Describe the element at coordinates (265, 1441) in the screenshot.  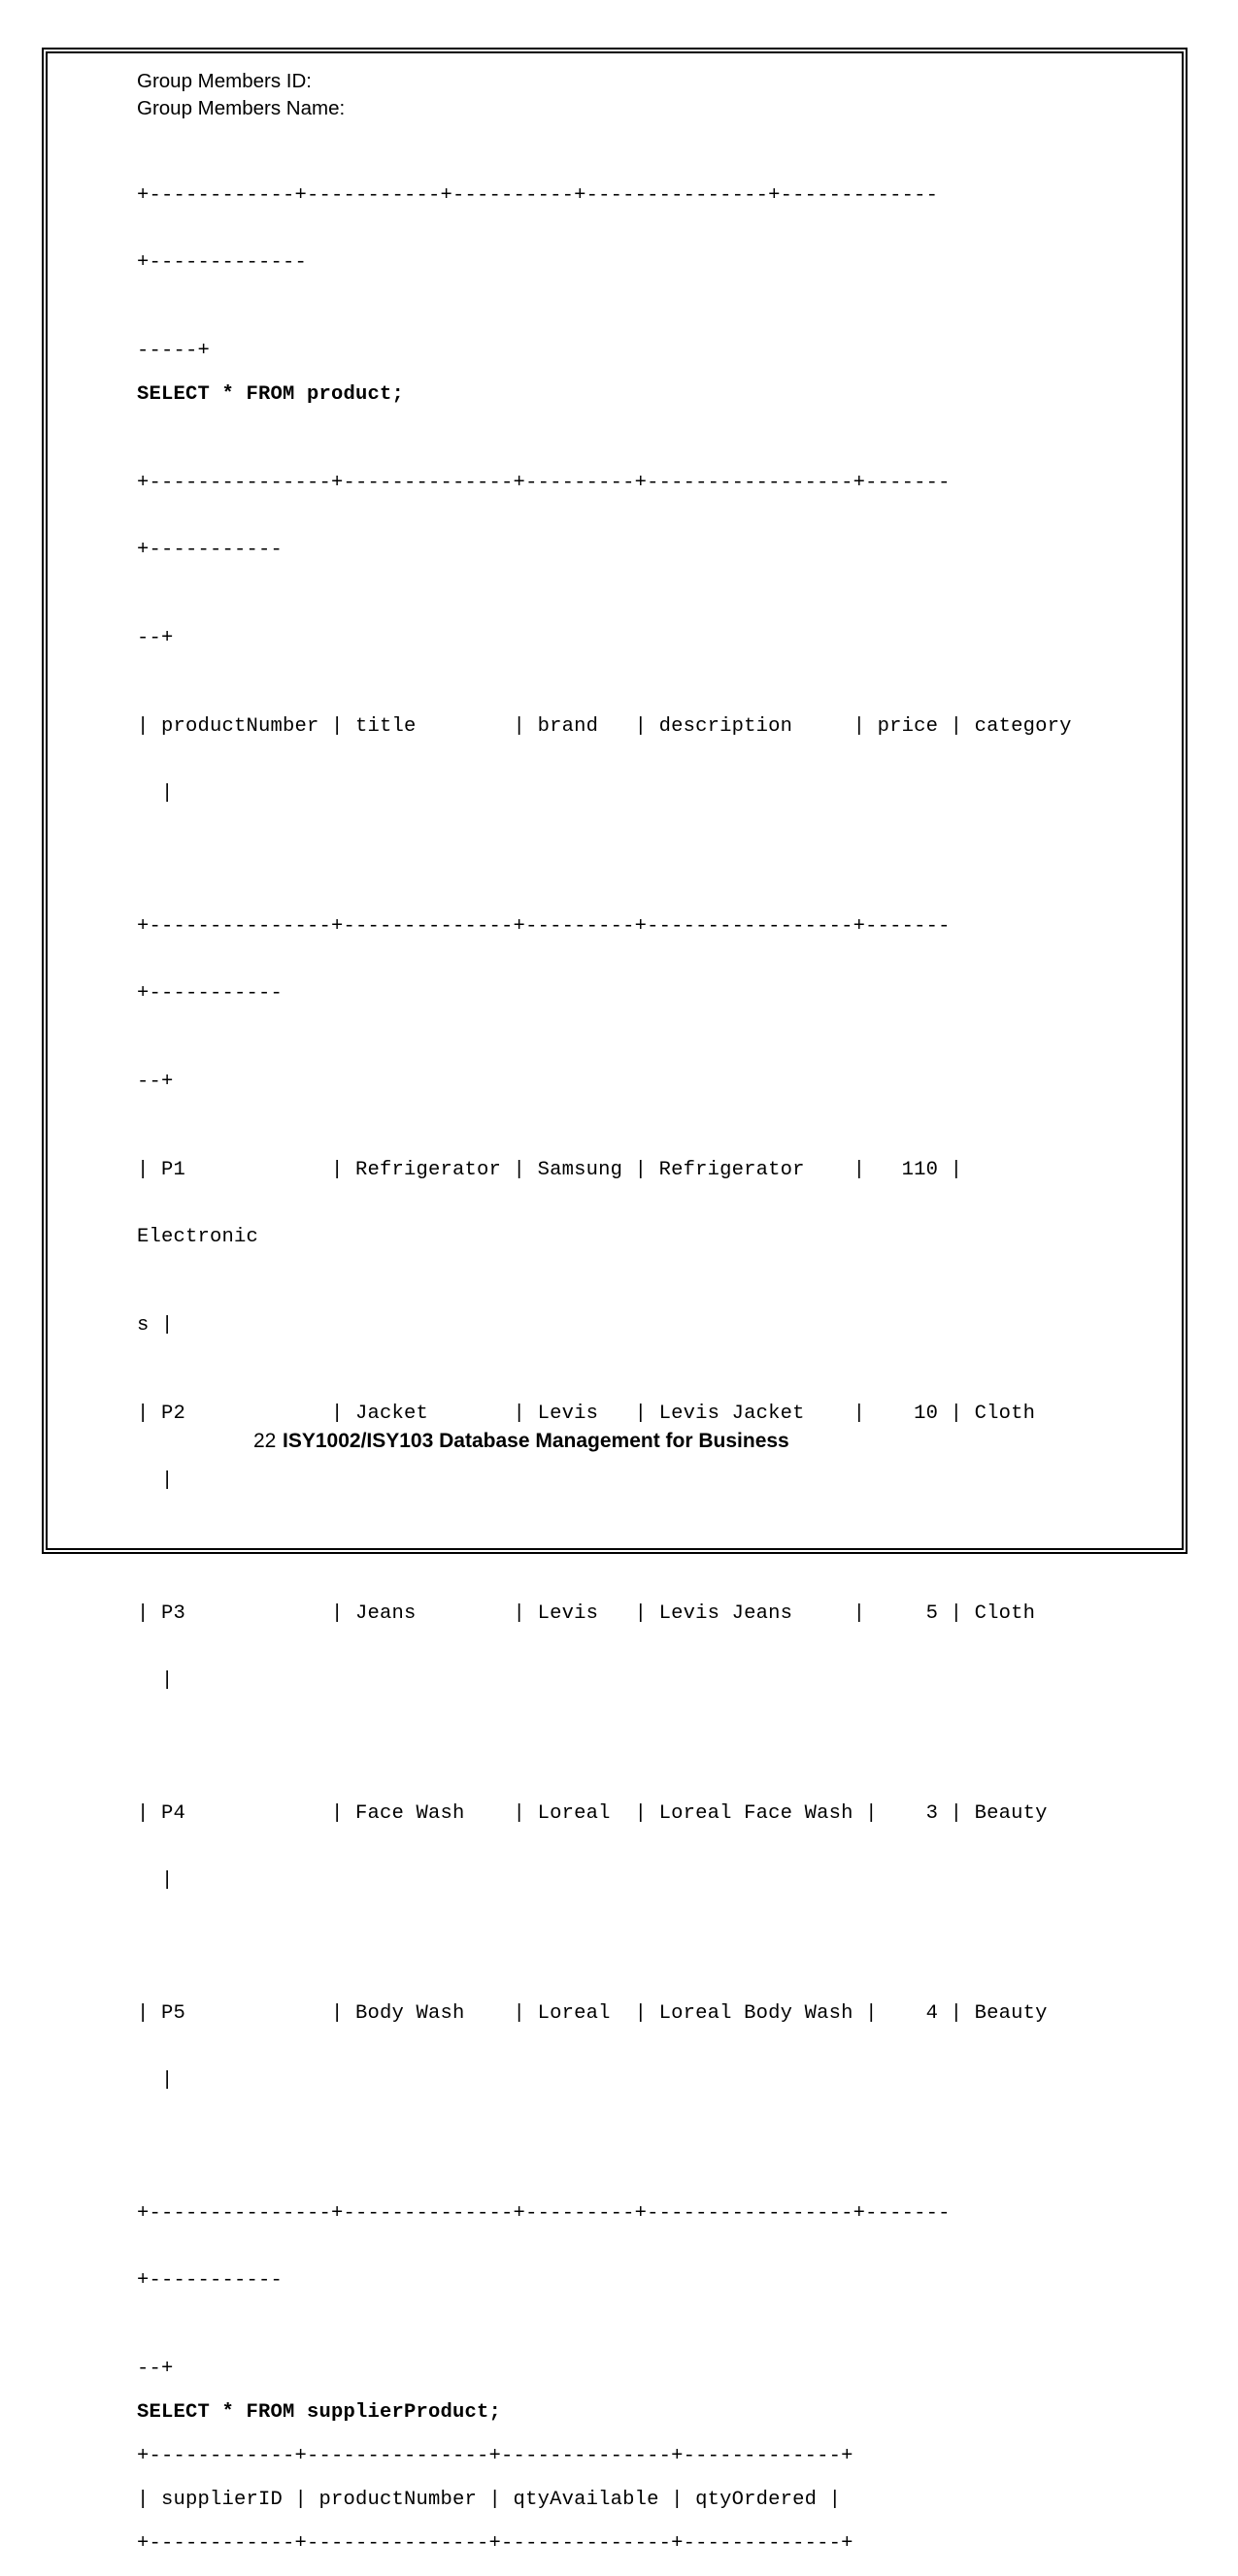
I see `footer-page-number: 22` at that location.